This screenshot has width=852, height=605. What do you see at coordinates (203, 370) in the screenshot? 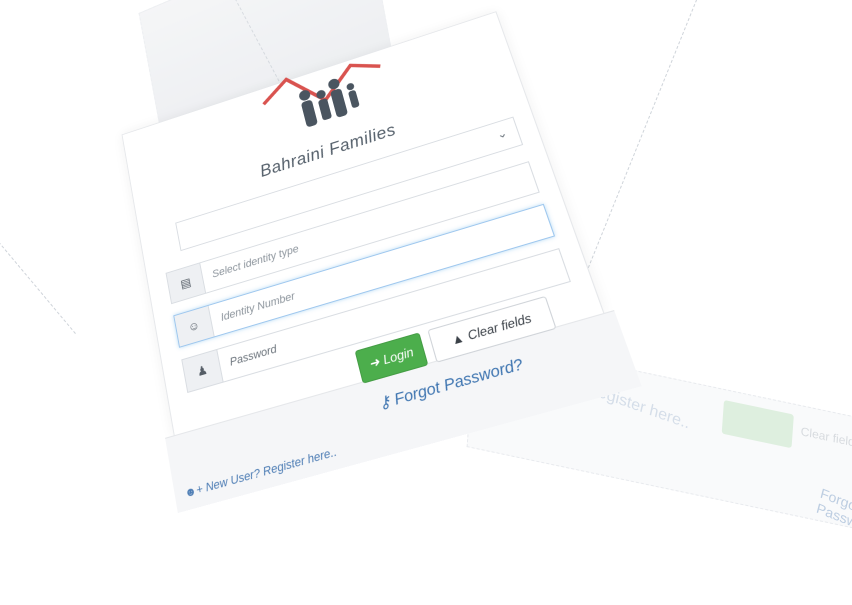
I see `user-lock-icon: ♟` at bounding box center [203, 370].